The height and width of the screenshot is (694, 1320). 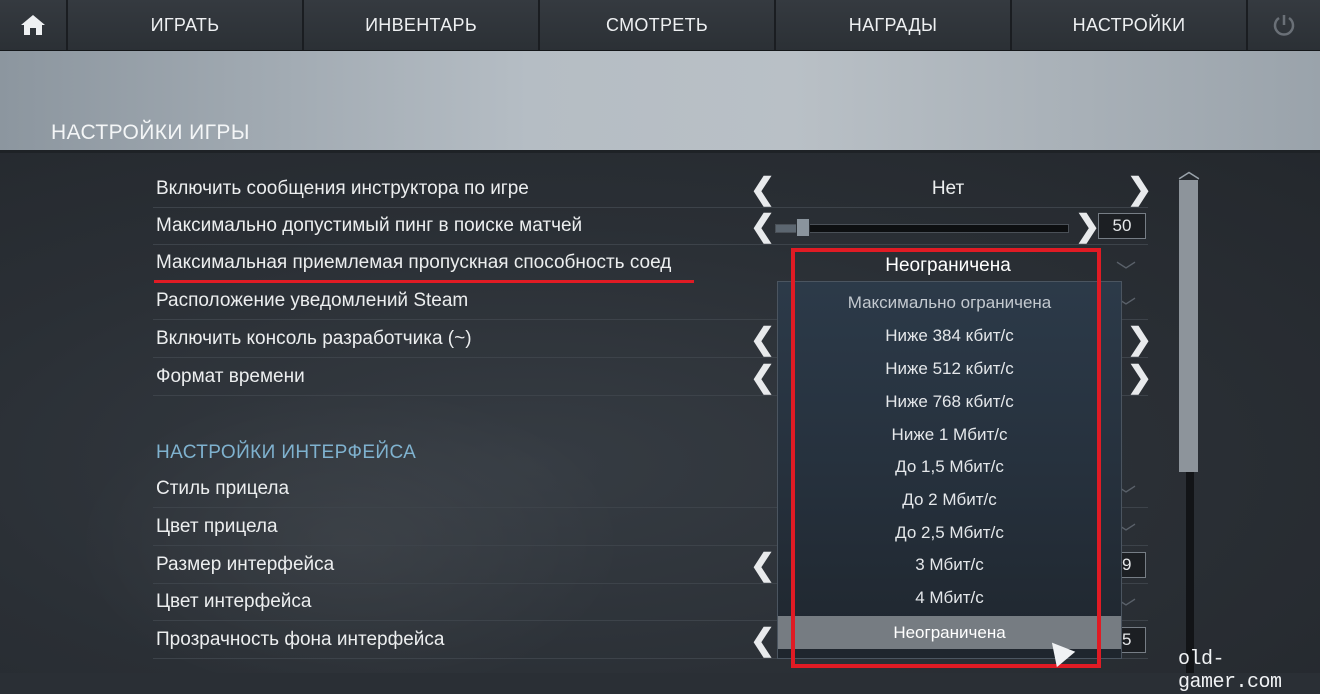 I want to click on nav-awards: НАГРАДЫ, so click(x=894, y=25).